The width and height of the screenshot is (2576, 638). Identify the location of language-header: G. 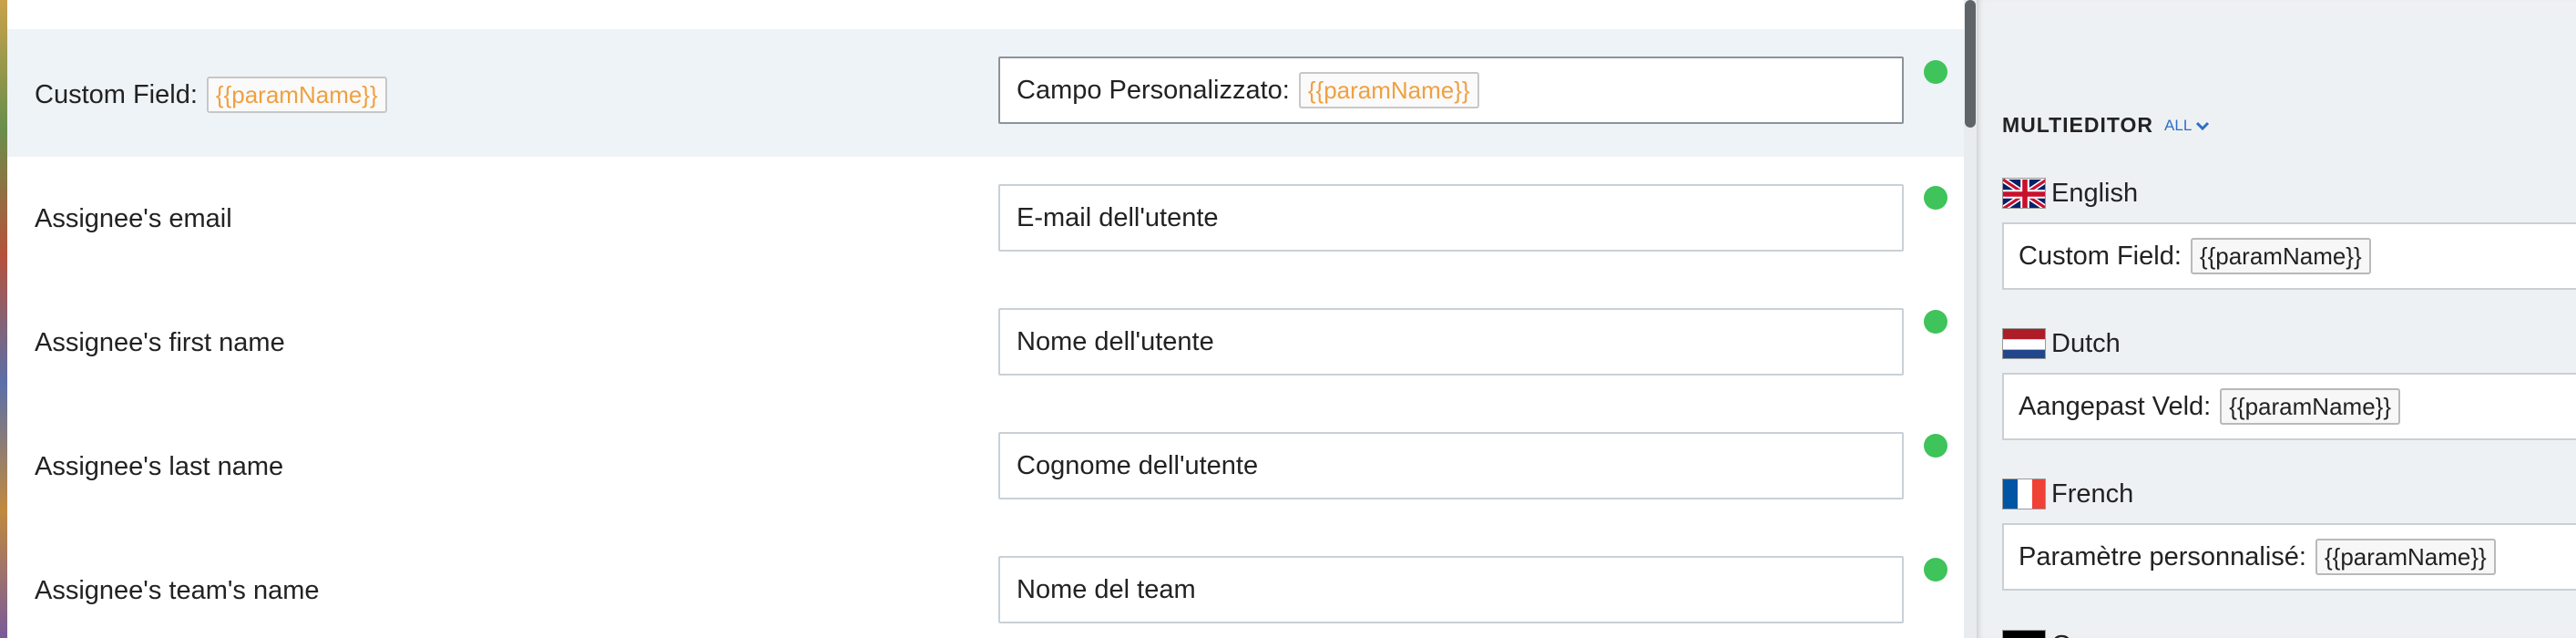
(2289, 632).